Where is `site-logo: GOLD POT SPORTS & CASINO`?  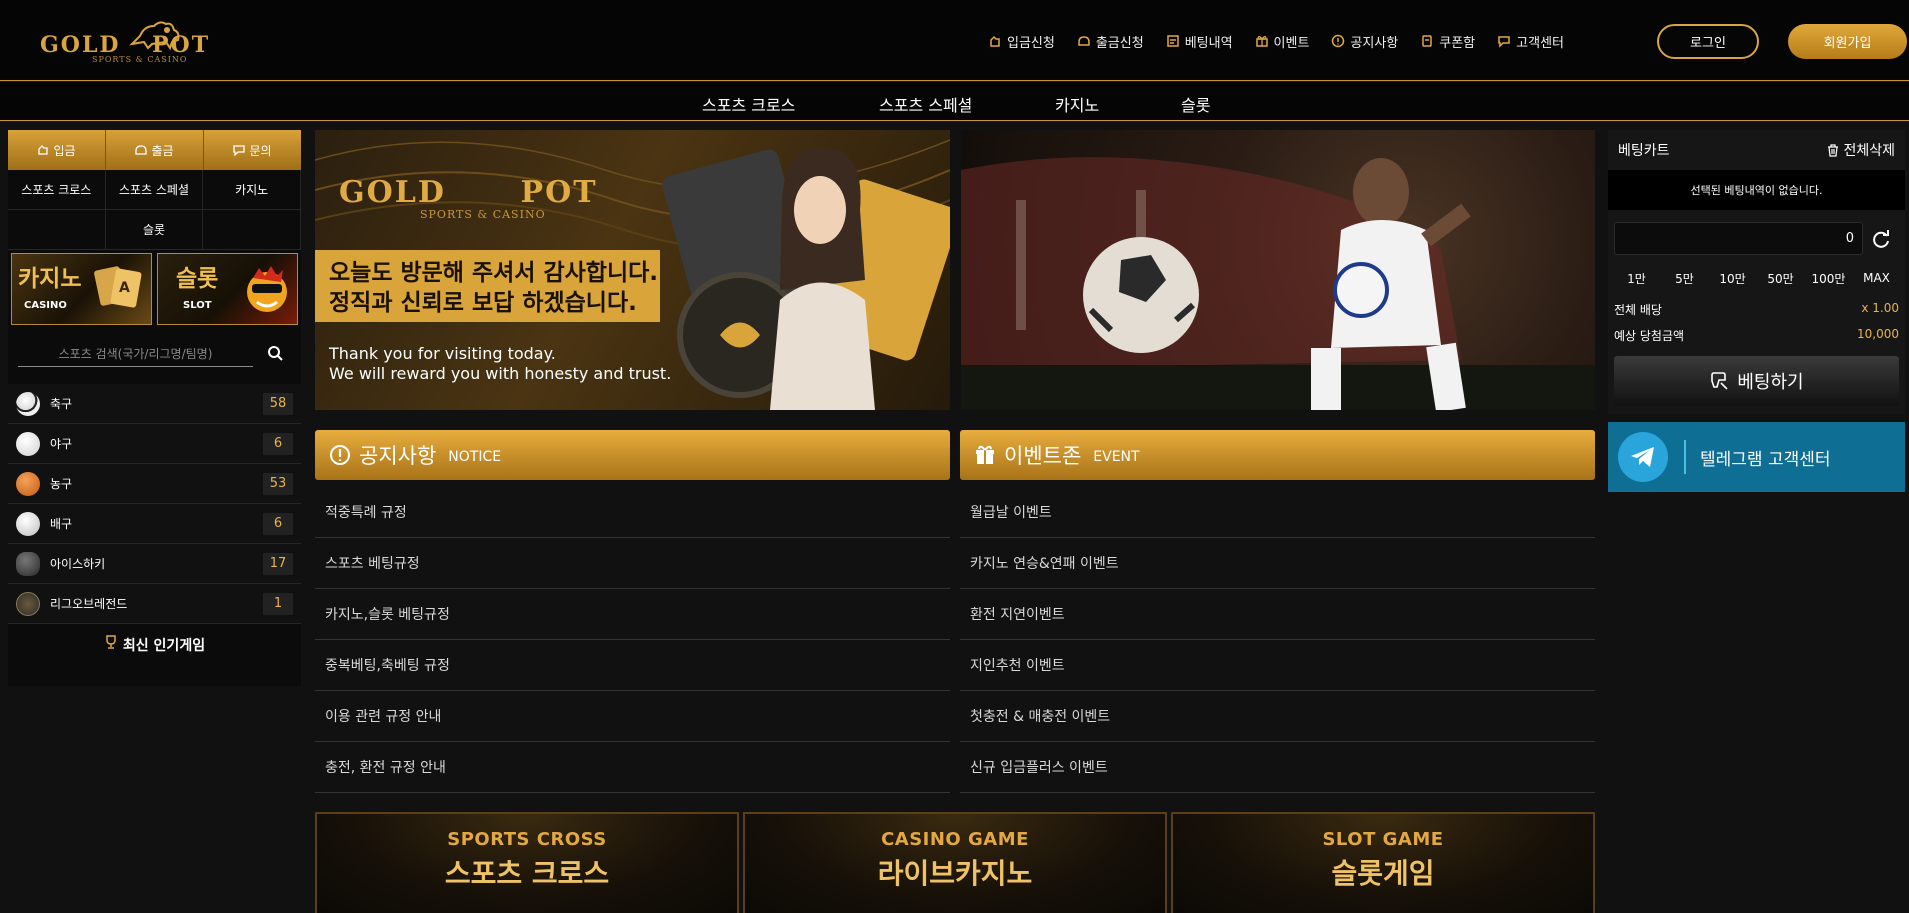
site-logo: GOLD POT SPORTS & CASINO is located at coordinates (132, 41).